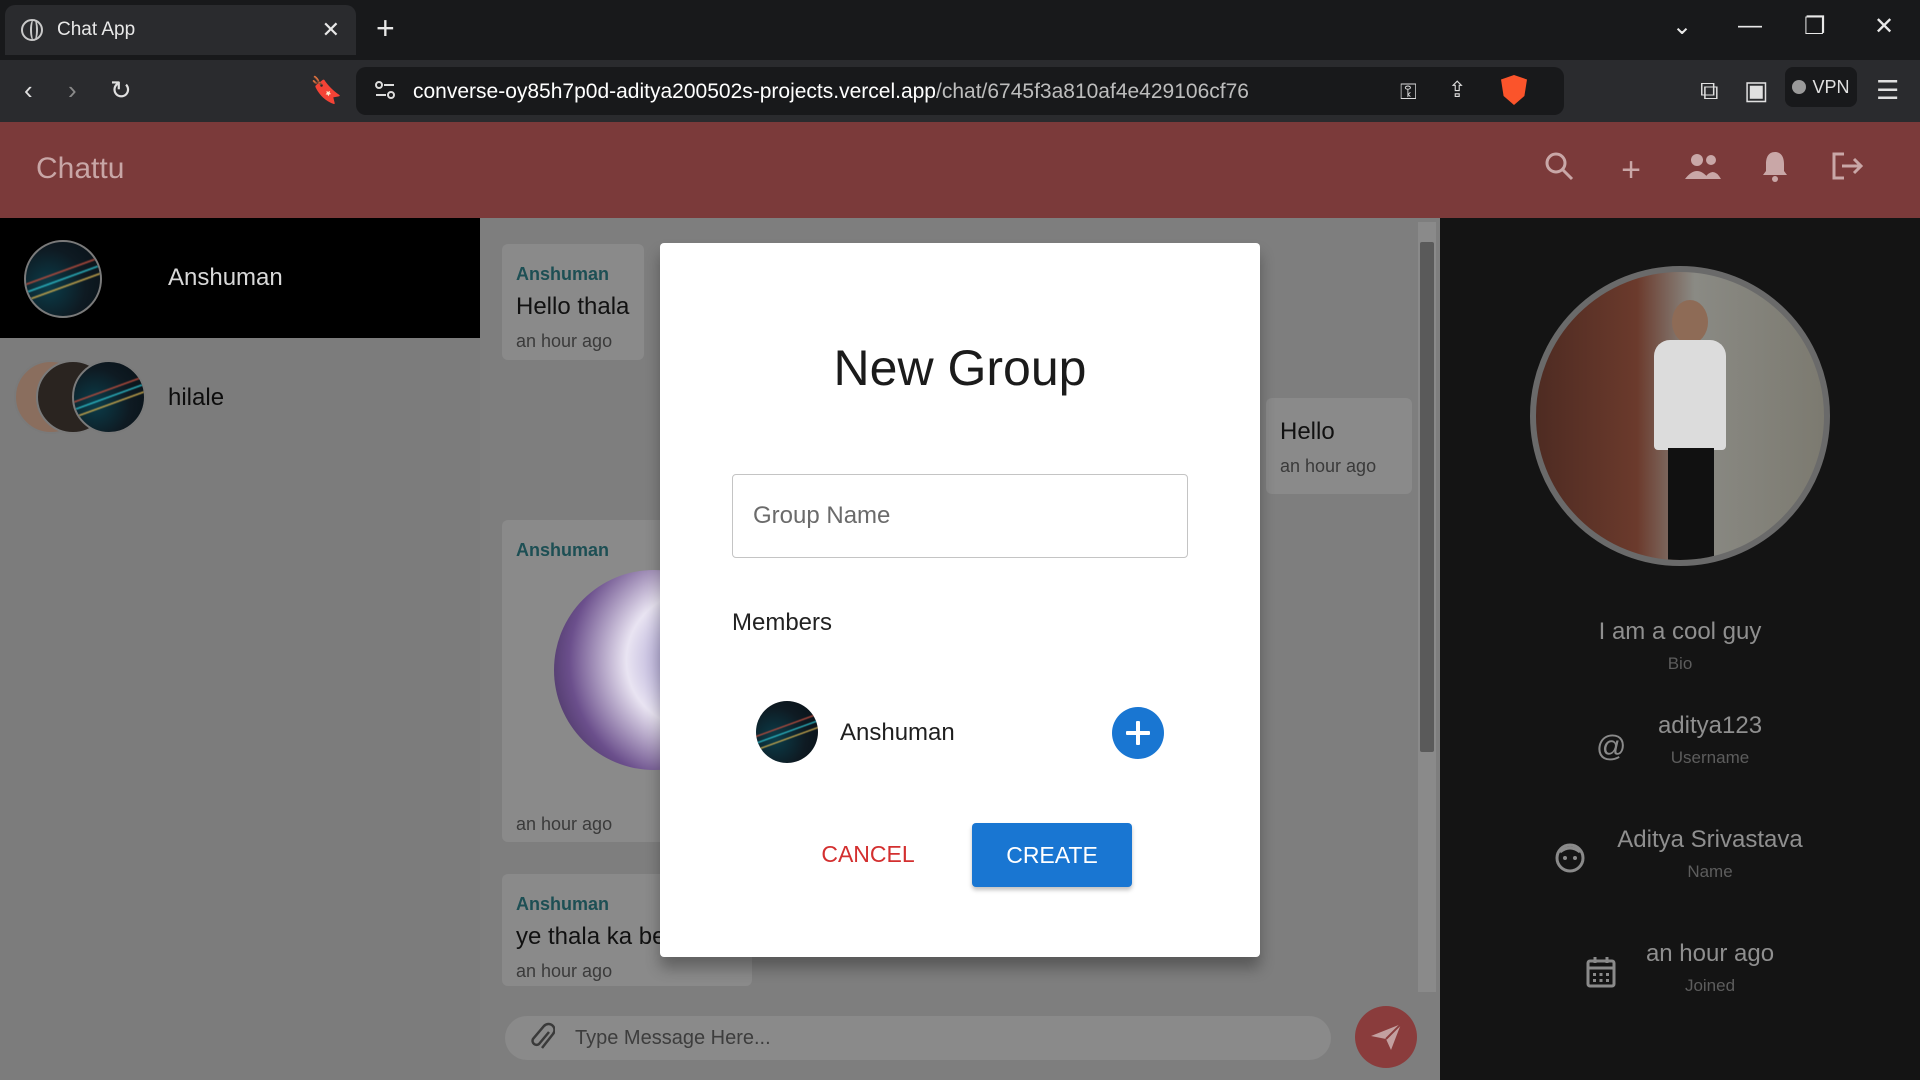 The width and height of the screenshot is (1920, 1080). Describe the element at coordinates (72, 90) in the screenshot. I see `forward-icon: ›` at that location.